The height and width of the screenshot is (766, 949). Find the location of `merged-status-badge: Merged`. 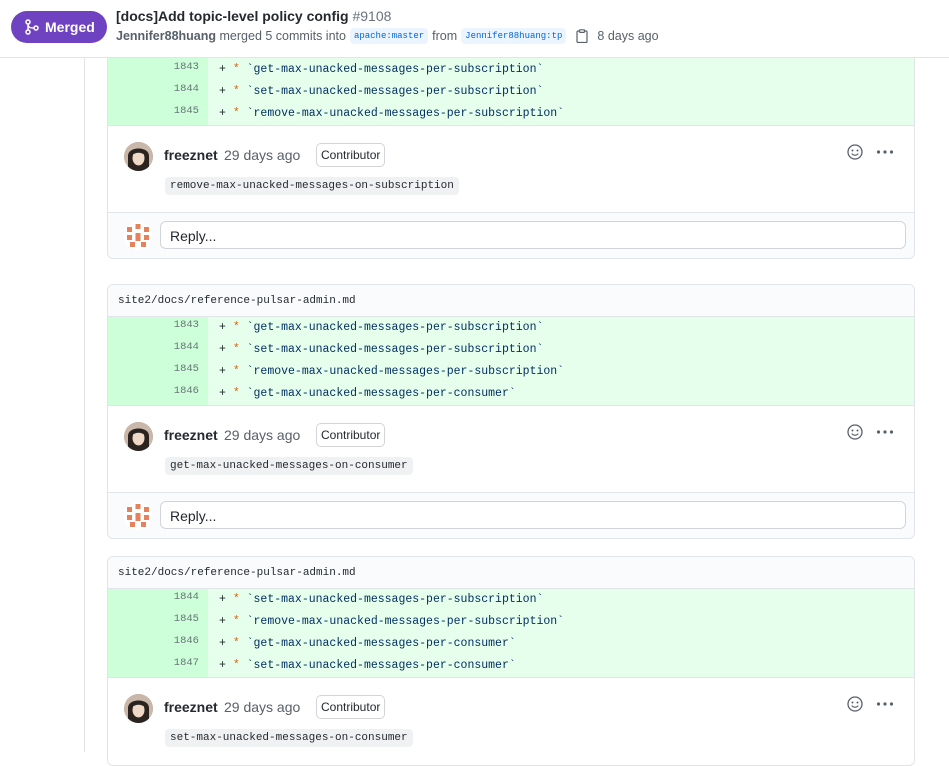

merged-status-badge: Merged is located at coordinates (59, 27).